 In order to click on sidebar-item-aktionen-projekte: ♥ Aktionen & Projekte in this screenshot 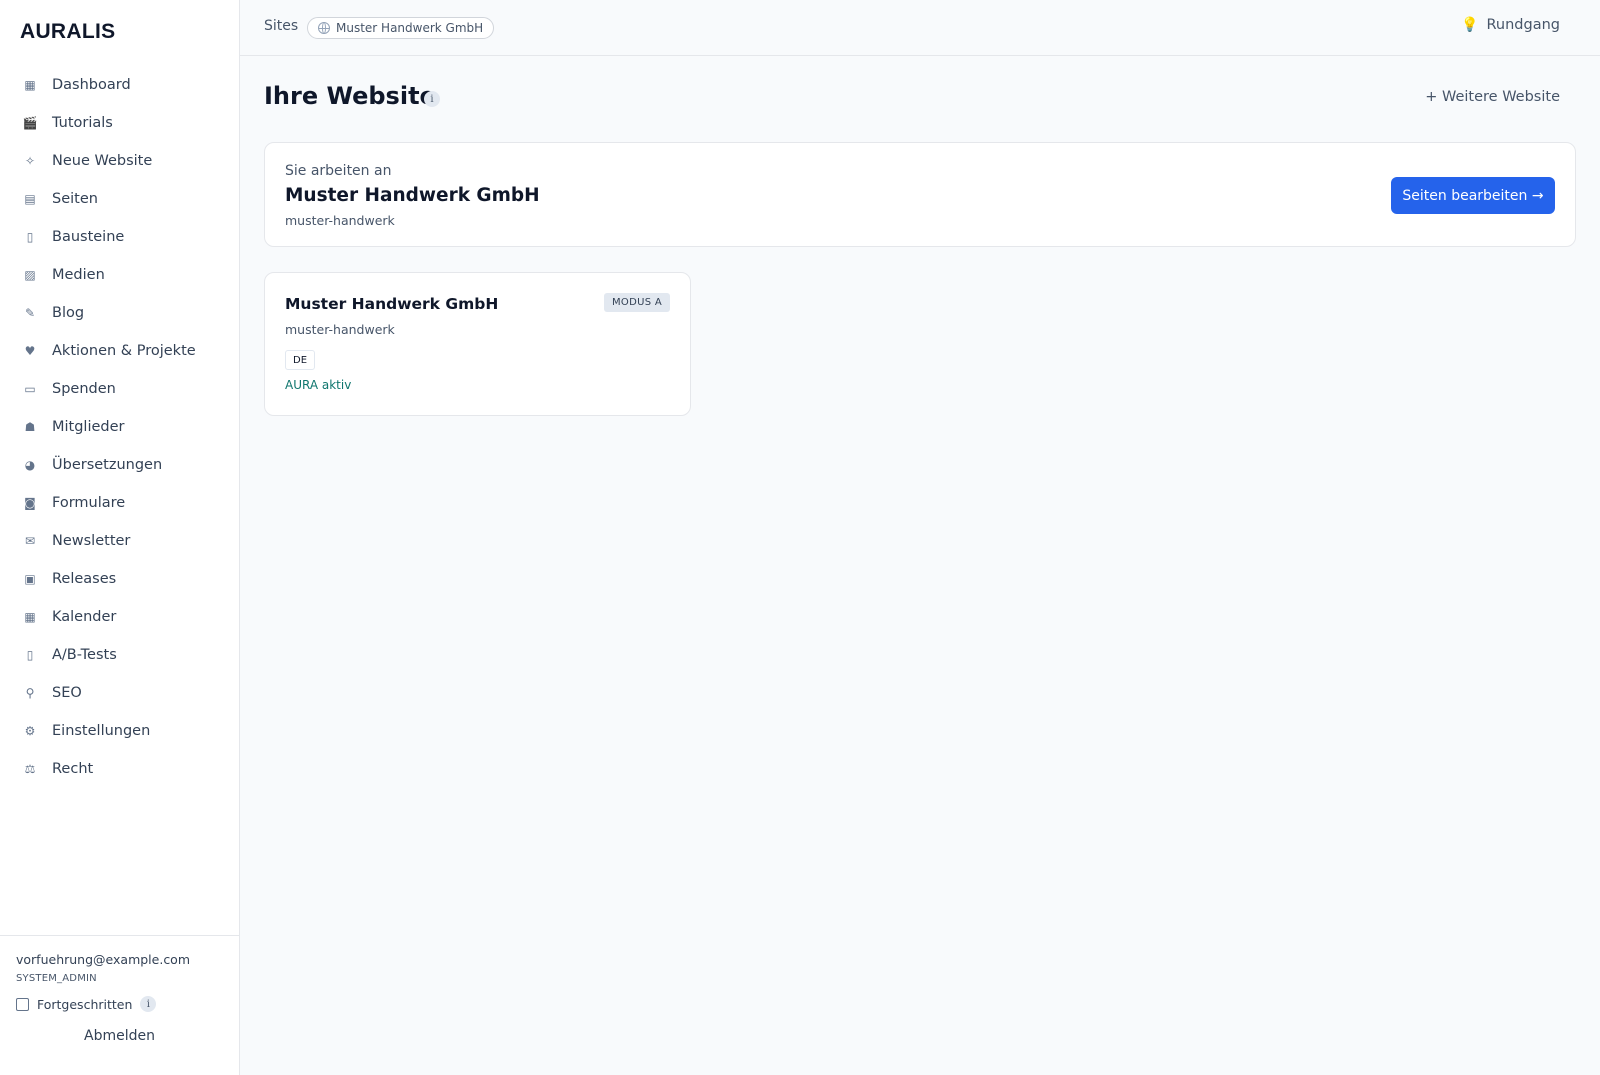, I will do `click(119, 351)`.